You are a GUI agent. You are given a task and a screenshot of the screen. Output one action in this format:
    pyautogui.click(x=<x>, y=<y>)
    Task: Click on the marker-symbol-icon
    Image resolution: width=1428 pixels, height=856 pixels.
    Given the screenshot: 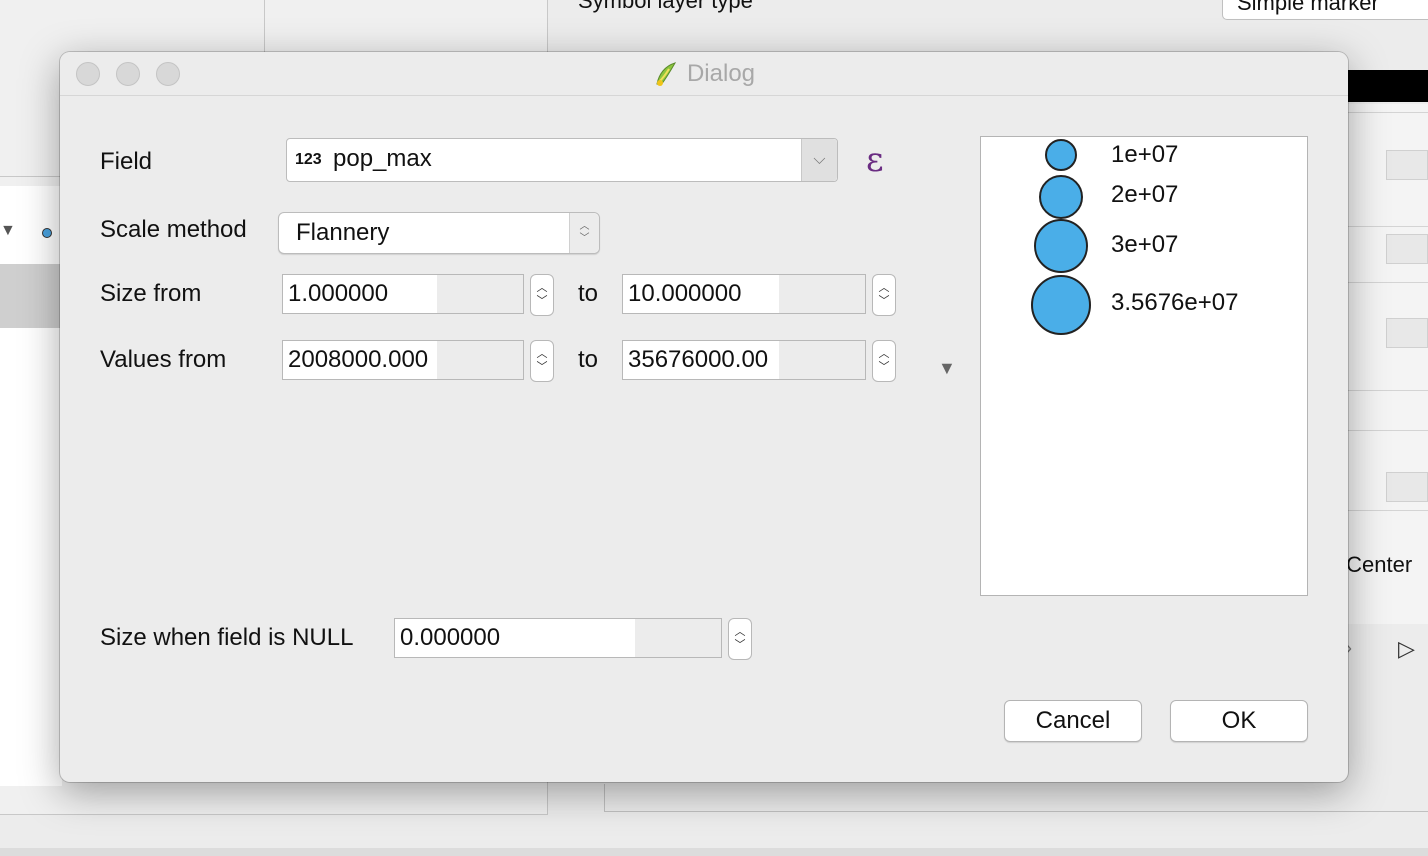 What is the action you would take?
    pyautogui.click(x=47, y=233)
    